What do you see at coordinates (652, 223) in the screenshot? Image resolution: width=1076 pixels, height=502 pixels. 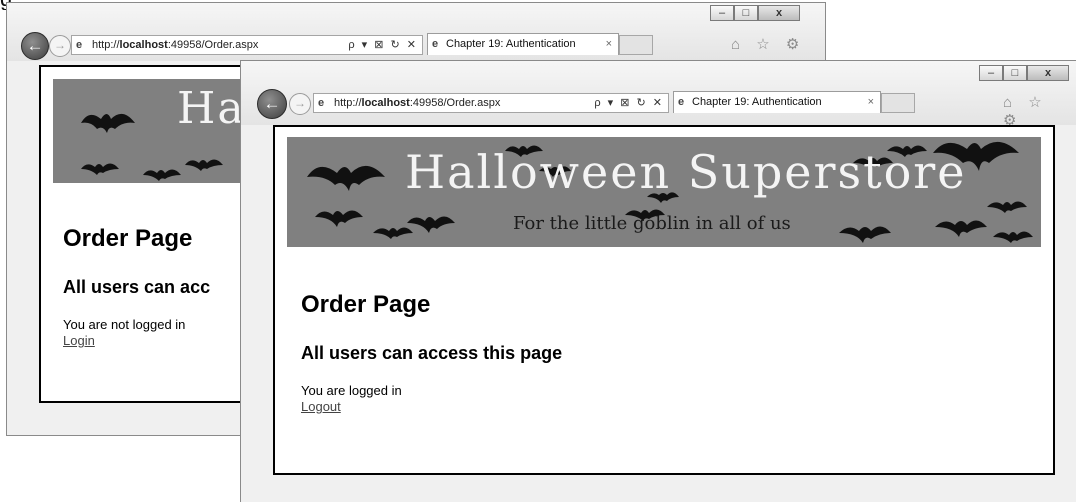 I see `front-banner-tagline: For the little goblin in all of us` at bounding box center [652, 223].